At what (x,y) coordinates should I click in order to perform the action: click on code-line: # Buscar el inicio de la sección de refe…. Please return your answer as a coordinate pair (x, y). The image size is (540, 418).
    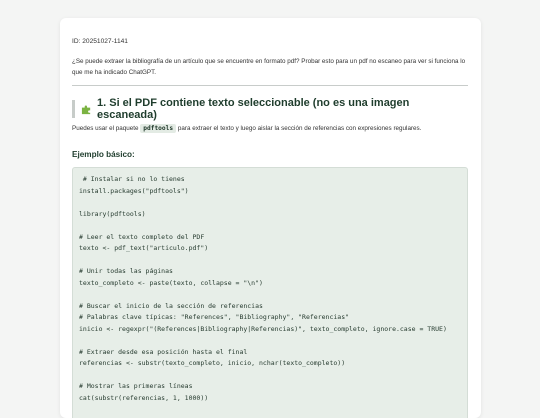
    Looking at the image, I should click on (171, 305).